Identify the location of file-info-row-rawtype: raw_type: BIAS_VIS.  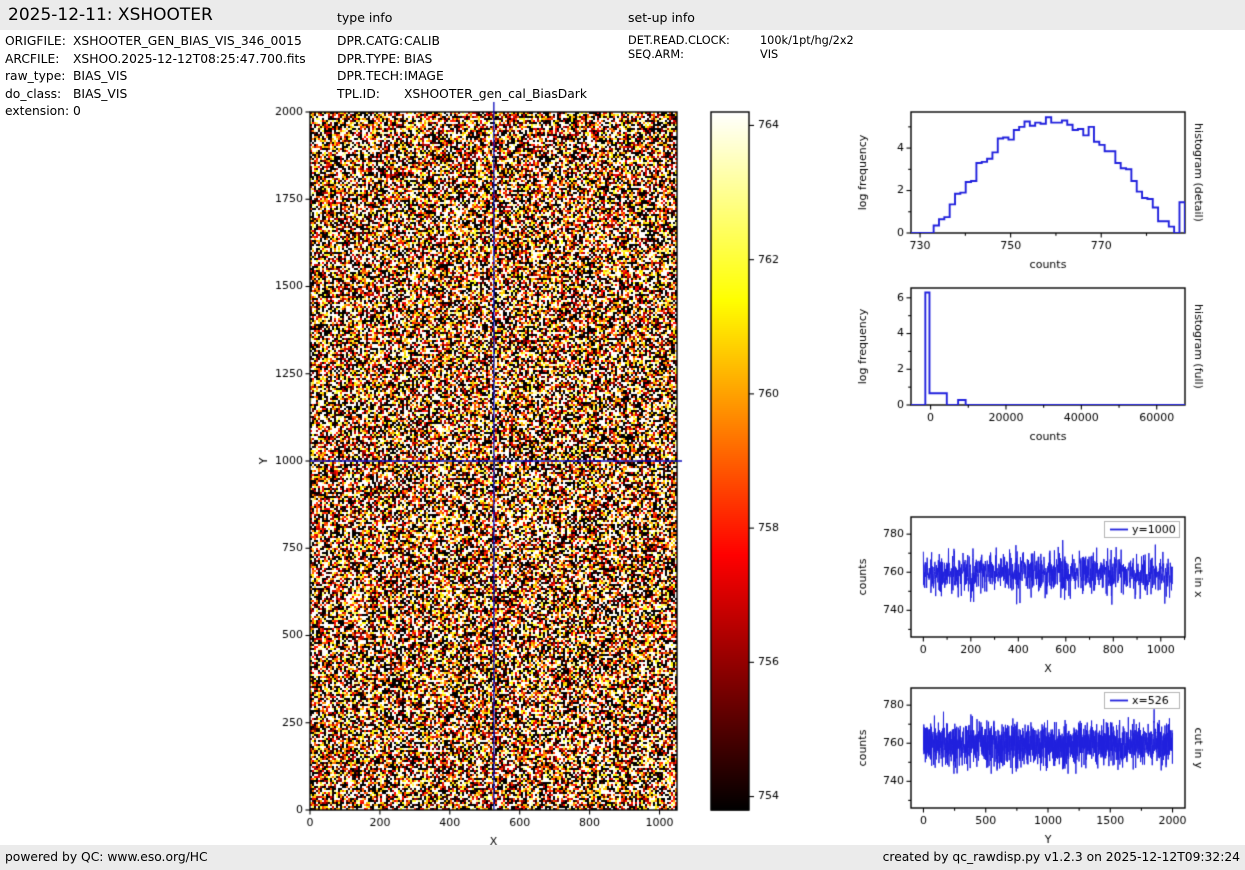
(155, 77).